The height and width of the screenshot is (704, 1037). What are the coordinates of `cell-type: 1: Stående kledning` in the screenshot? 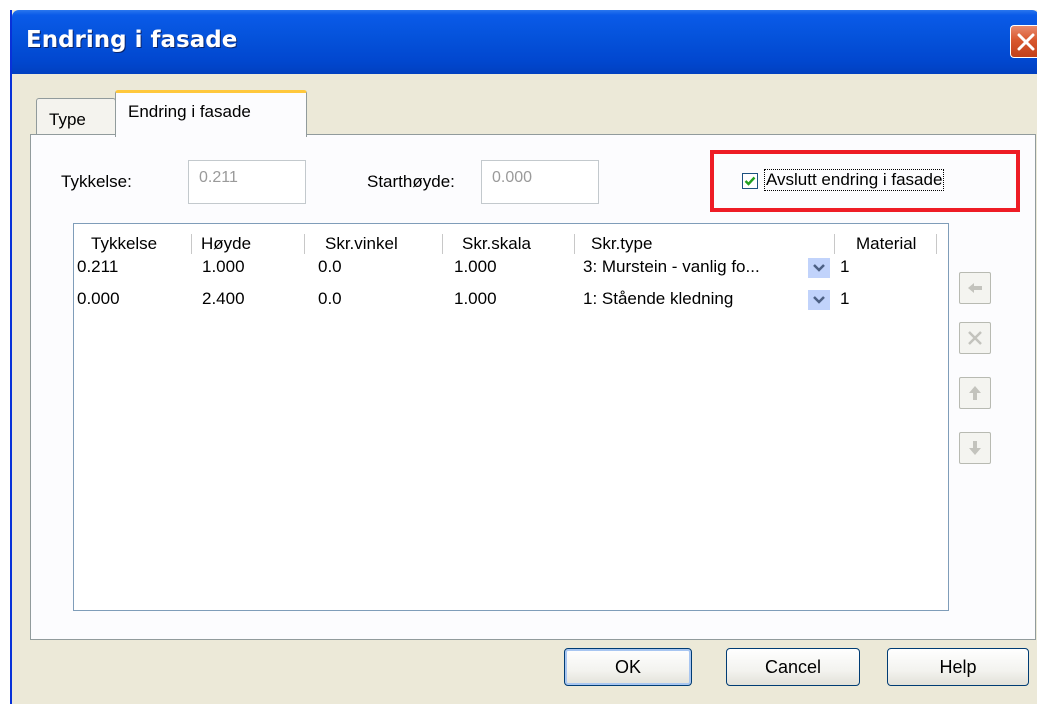 It's located at (658, 298).